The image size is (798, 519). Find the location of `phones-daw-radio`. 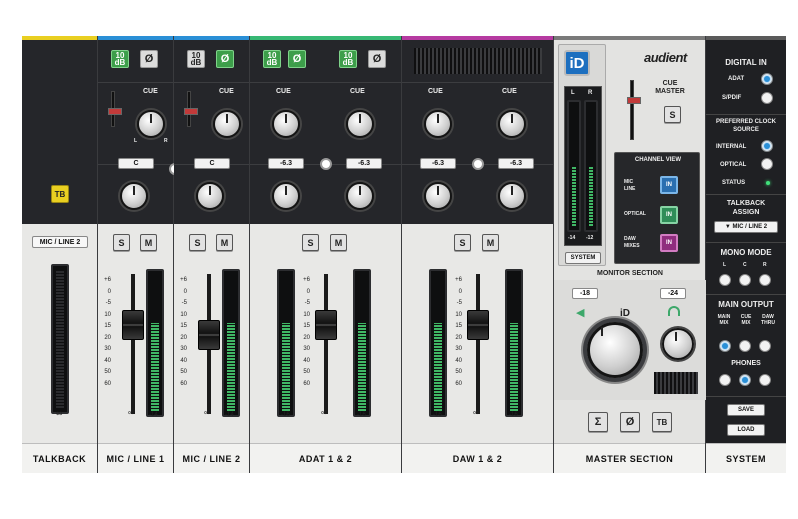

phones-daw-radio is located at coordinates (765, 380).